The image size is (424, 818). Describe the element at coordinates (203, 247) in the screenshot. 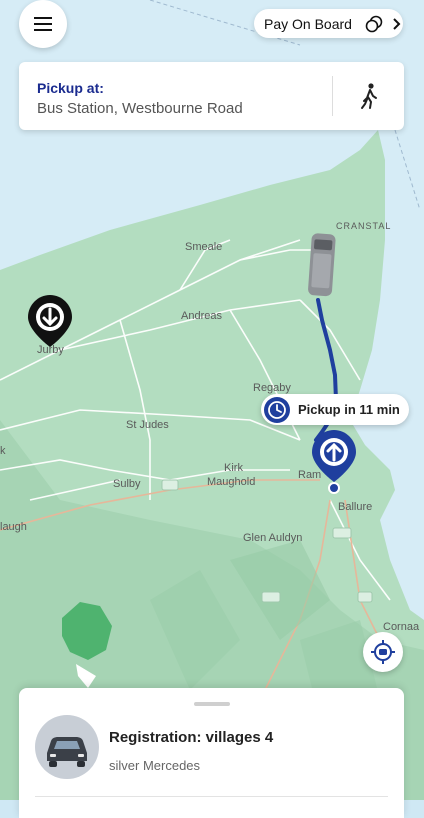

I see `map-label-smeale: Smeale` at that location.